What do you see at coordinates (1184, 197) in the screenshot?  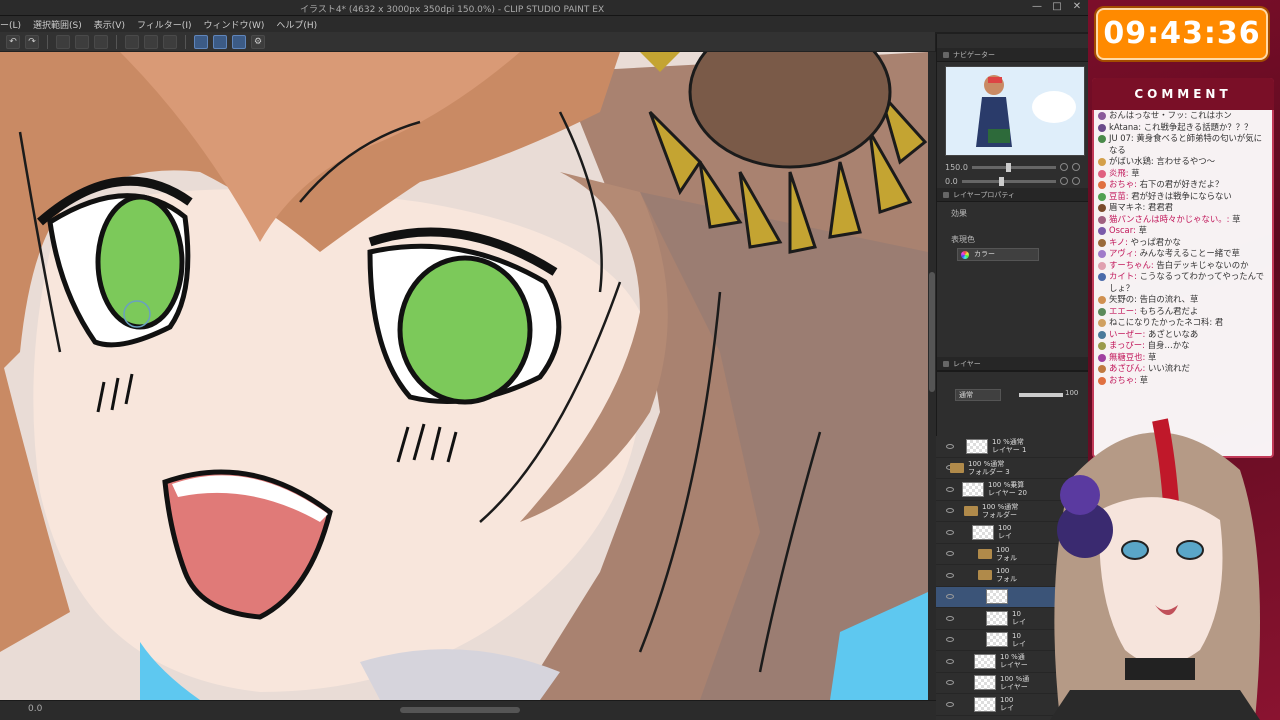 I see `comment-item: 豆苗: 君が好きは戦争にならない` at bounding box center [1184, 197].